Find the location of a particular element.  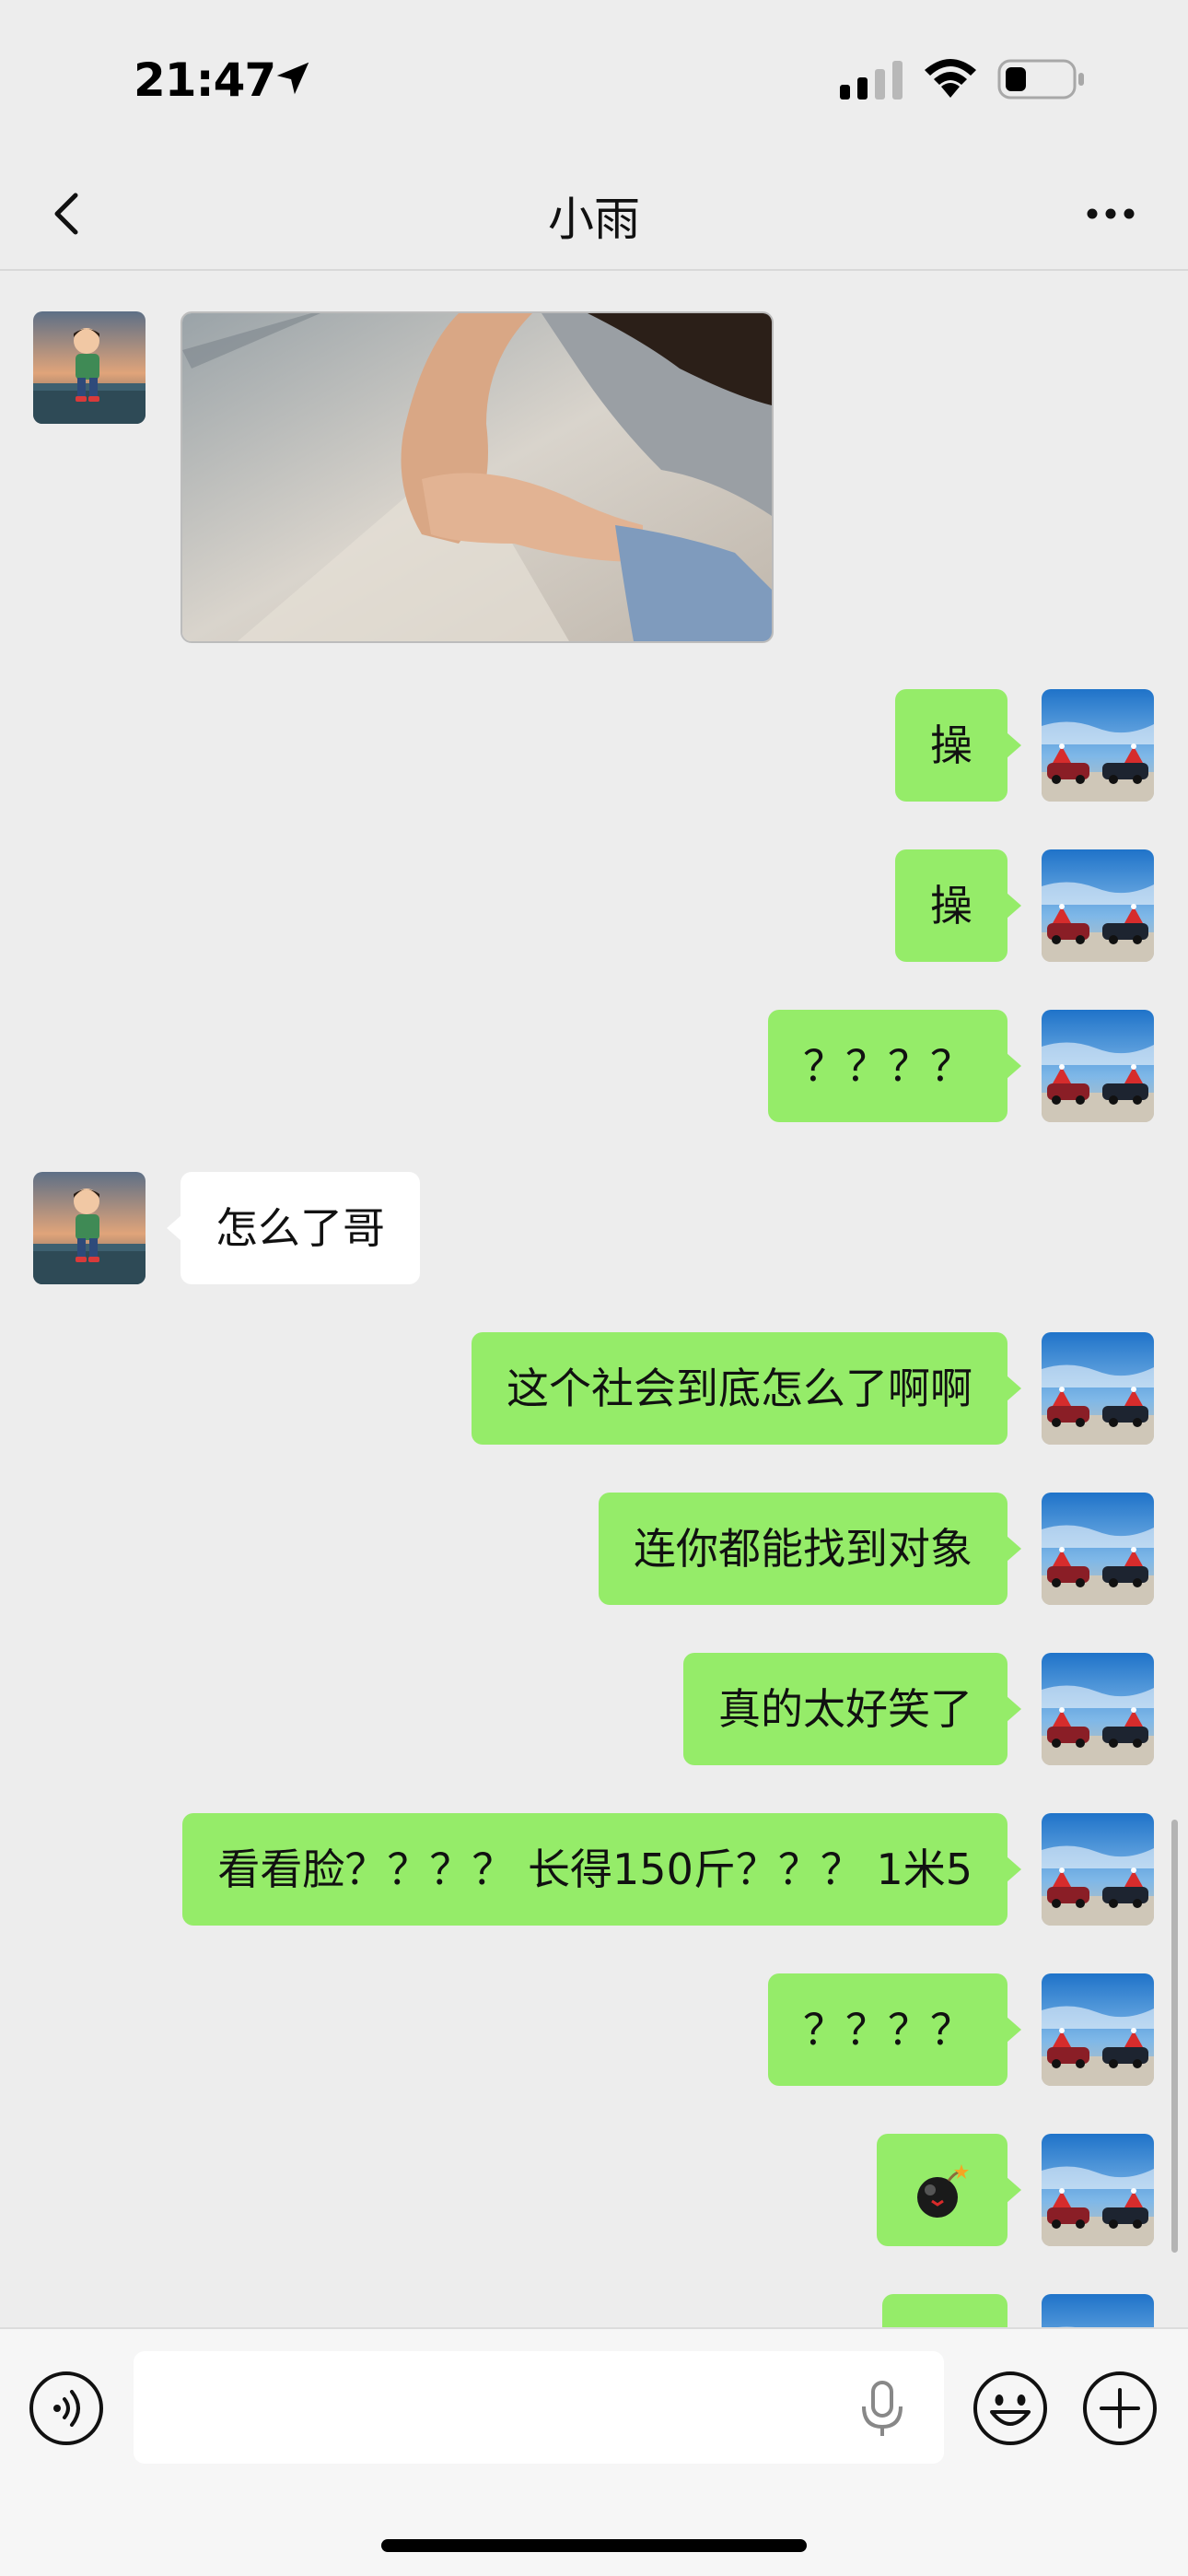

sent-message-bubble: 这个社会到底怎么了啊啊 is located at coordinates (746, 1388).